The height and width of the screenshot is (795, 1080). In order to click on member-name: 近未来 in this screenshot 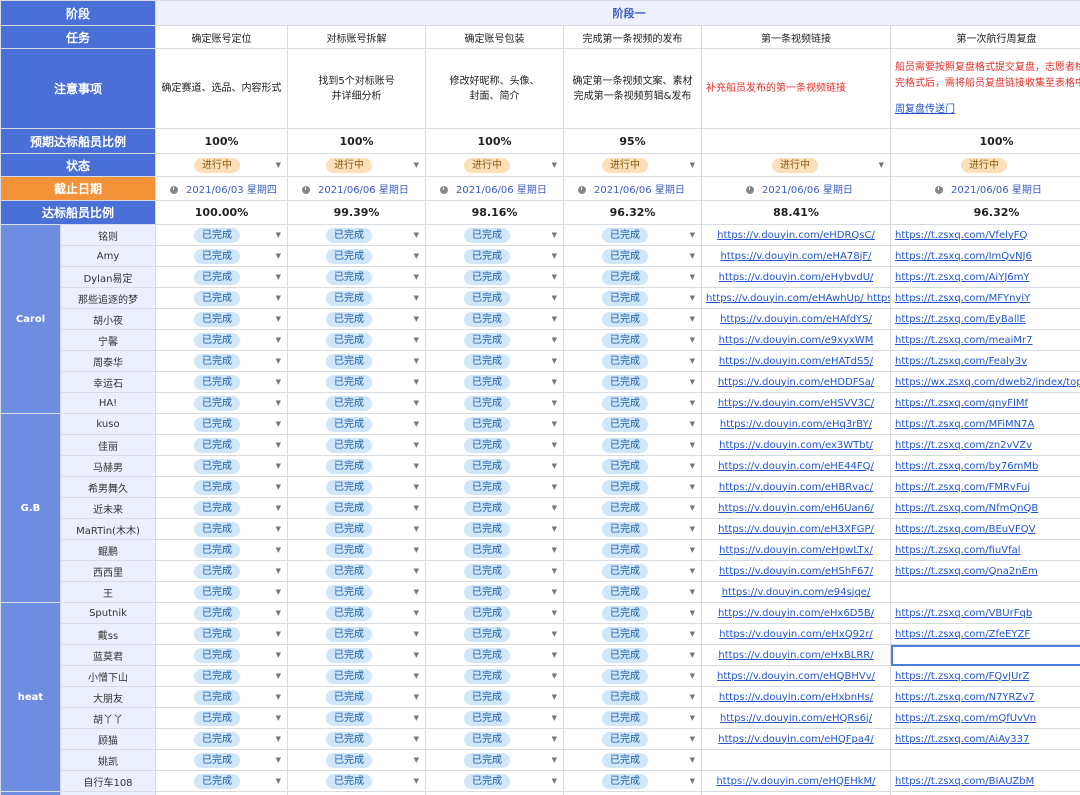, I will do `click(108, 508)`.